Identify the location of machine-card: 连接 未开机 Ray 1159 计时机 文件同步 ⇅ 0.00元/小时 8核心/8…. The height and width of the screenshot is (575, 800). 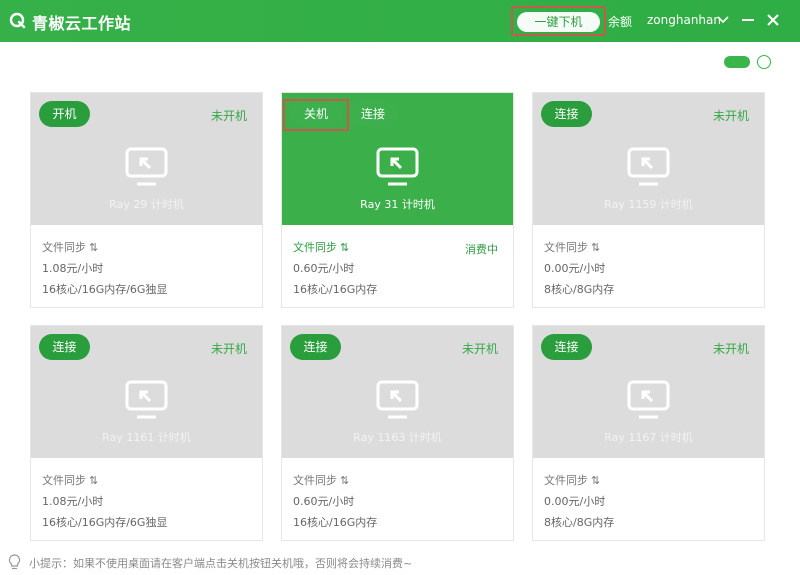
(648, 200).